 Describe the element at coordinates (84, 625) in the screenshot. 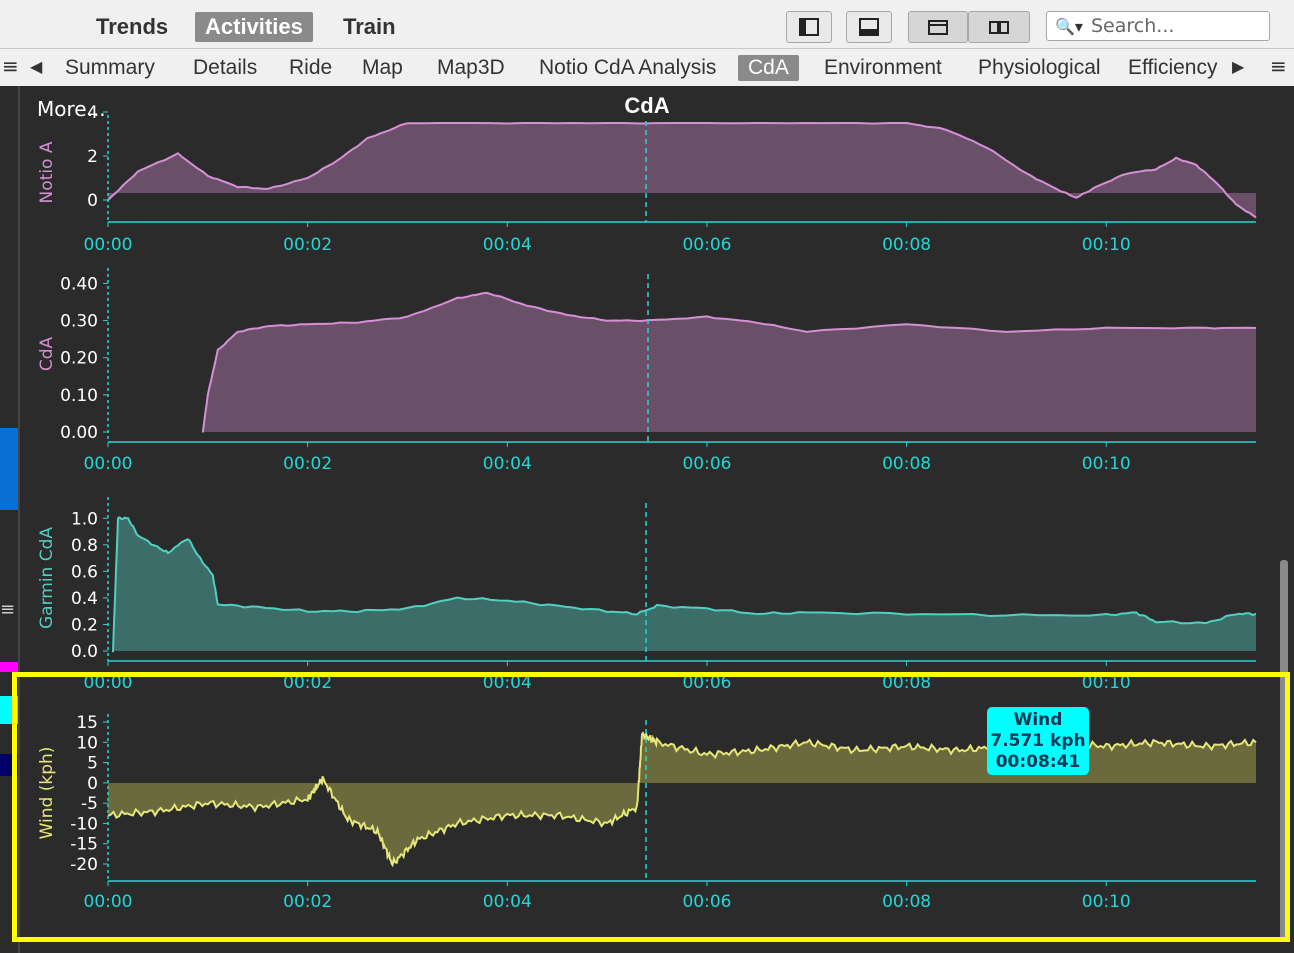

I see `y-tick-label: 0.2` at that location.